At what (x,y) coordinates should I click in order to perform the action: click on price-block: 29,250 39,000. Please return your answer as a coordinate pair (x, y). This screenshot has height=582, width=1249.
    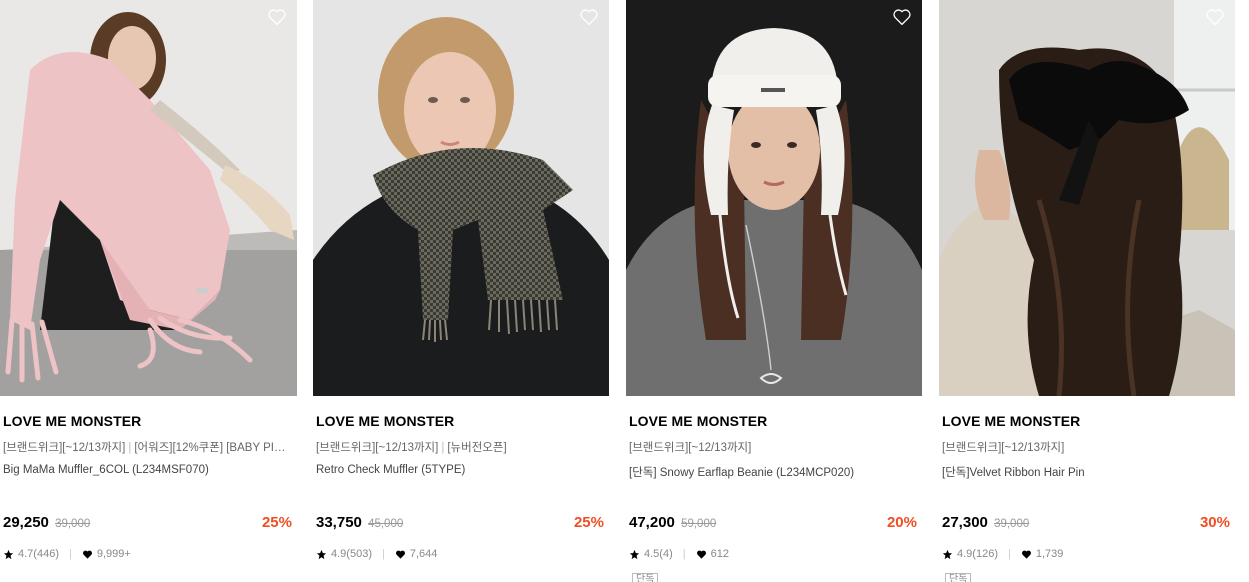
    Looking at the image, I should click on (46, 522).